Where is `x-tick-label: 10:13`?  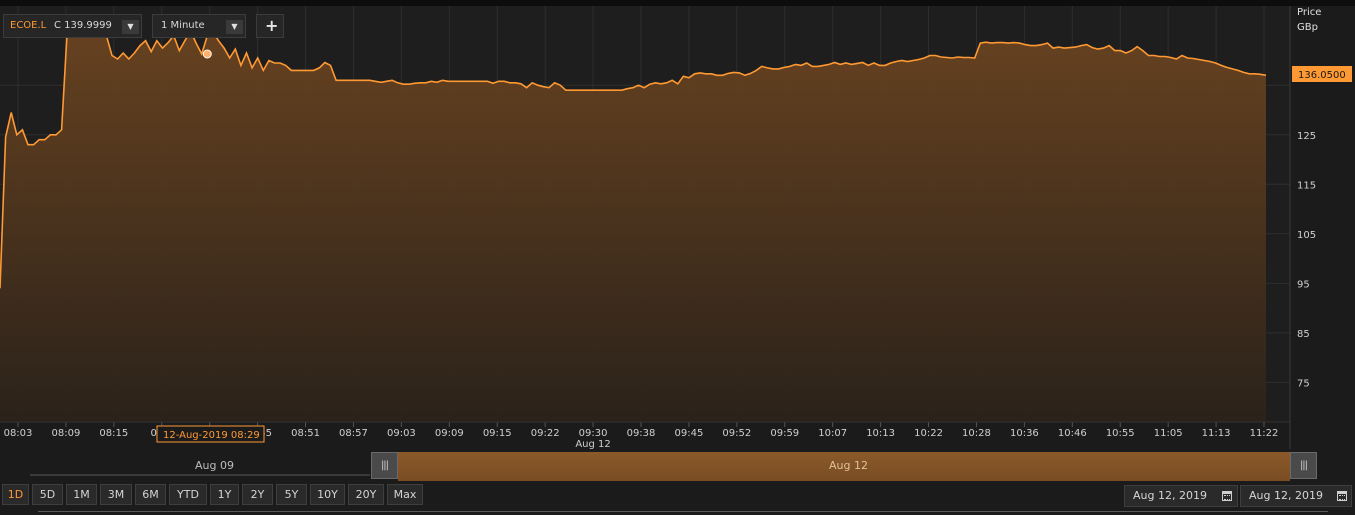
x-tick-label: 10:13 is located at coordinates (880, 433).